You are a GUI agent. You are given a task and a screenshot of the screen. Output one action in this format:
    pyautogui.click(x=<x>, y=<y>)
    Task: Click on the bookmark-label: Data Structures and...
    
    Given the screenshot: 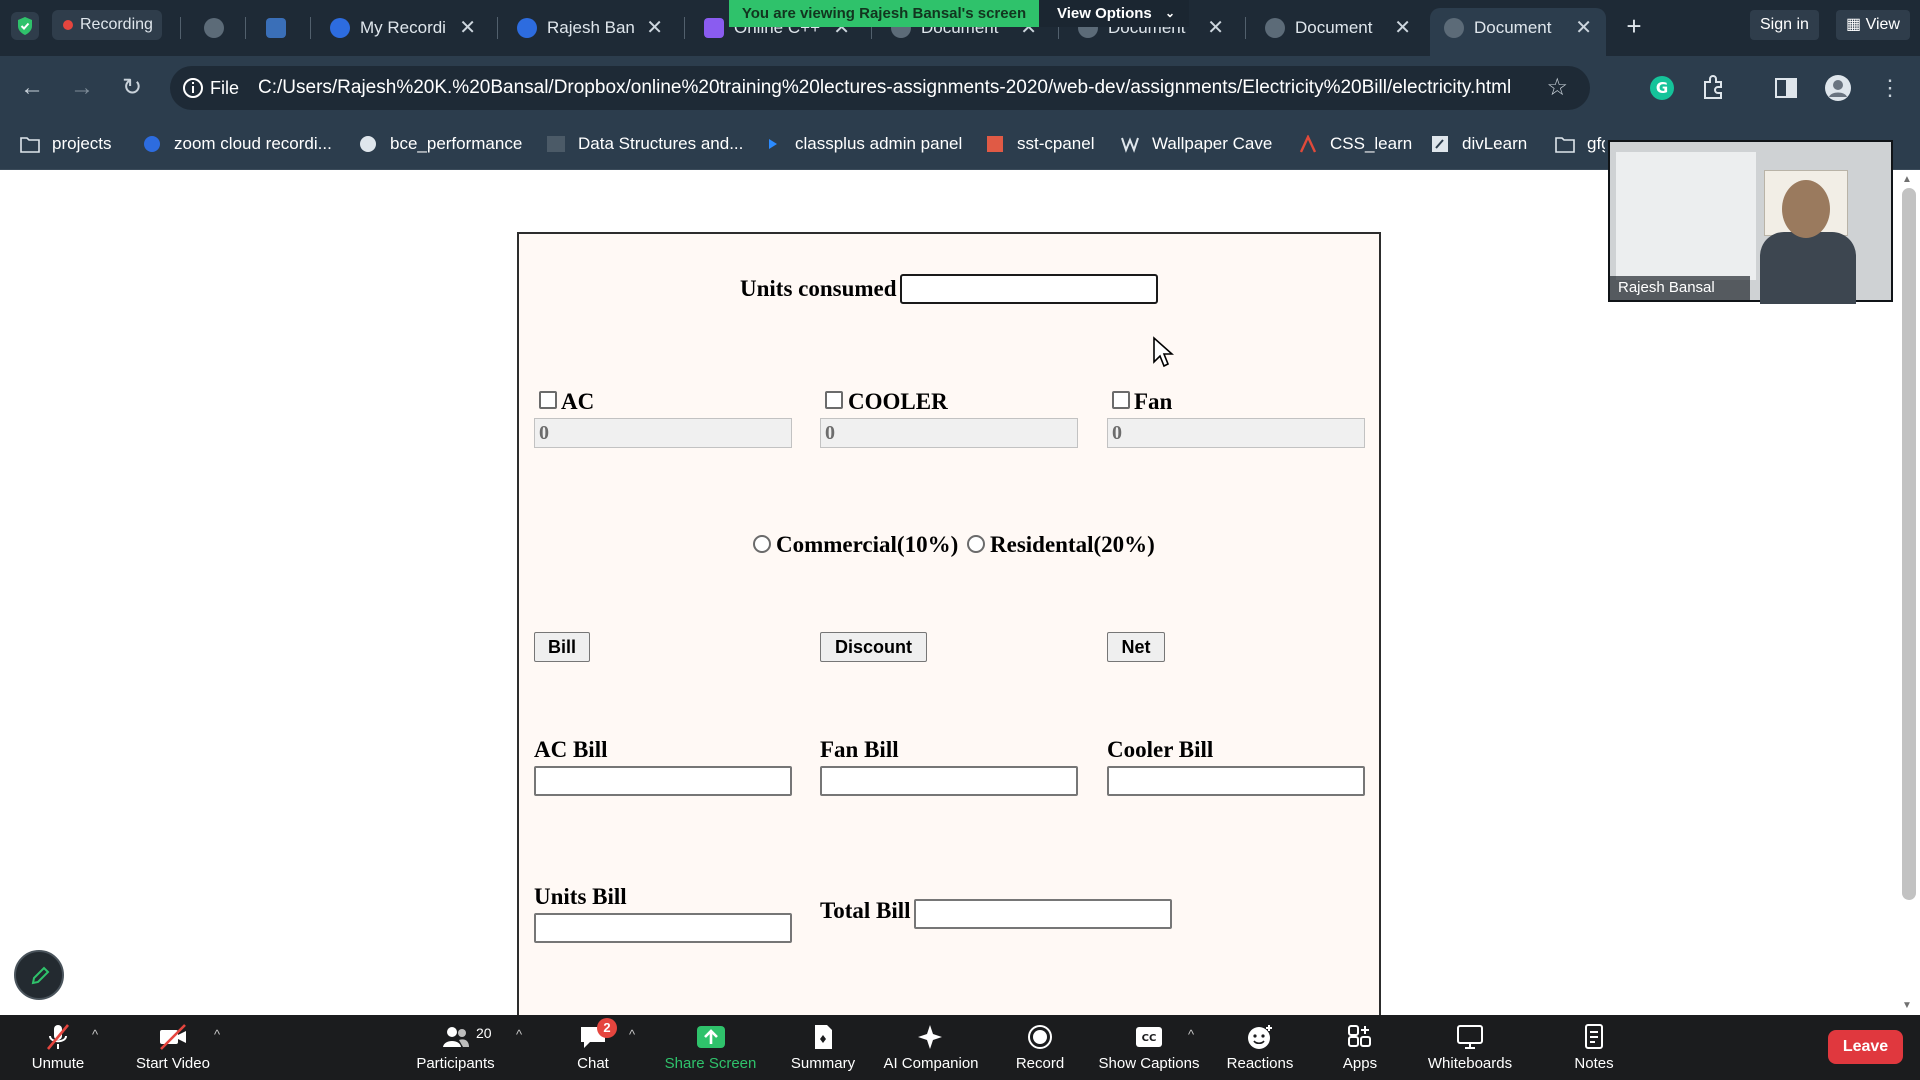 What is the action you would take?
    pyautogui.click(x=661, y=143)
    